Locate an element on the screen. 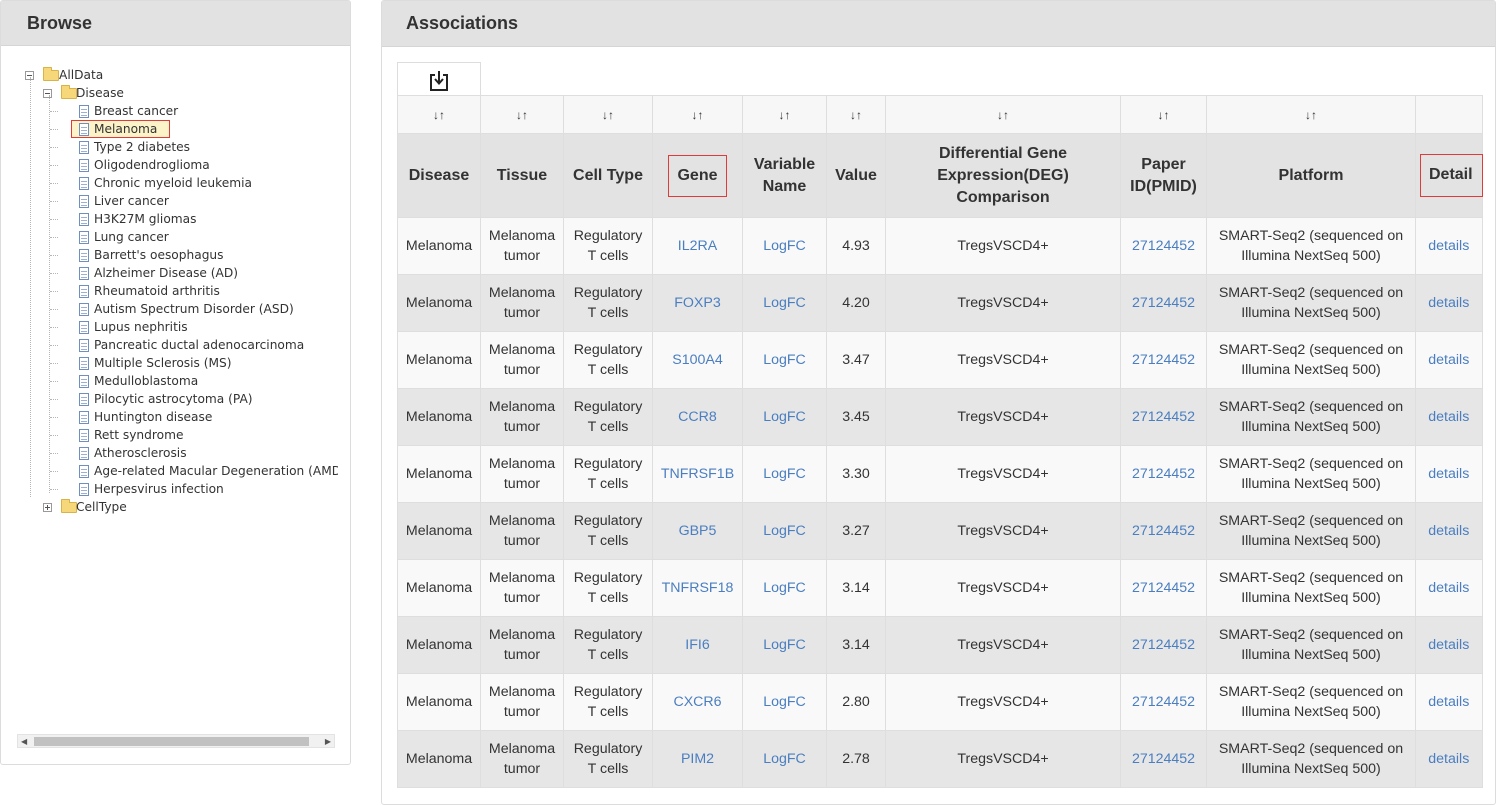  table-cell: TregsVSCD4+ is located at coordinates (1003, 645).